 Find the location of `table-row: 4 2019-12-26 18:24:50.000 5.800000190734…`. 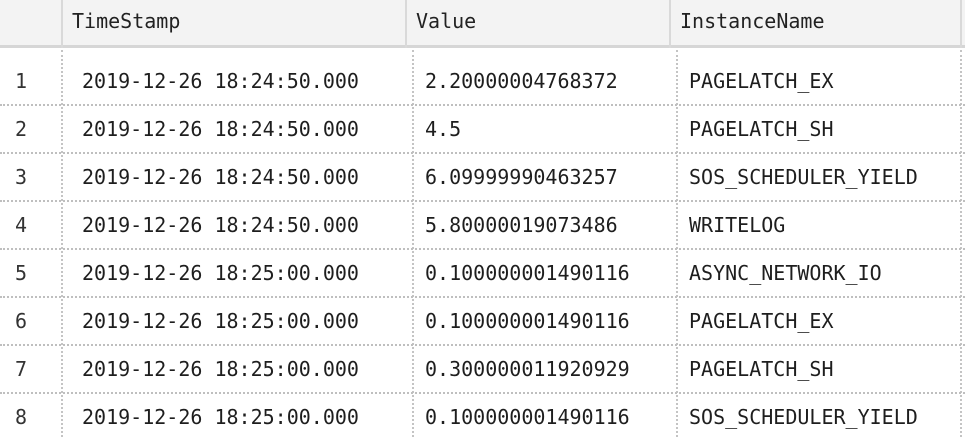

table-row: 4 2019-12-26 18:24:50.000 5.800000190734… is located at coordinates (482, 226).